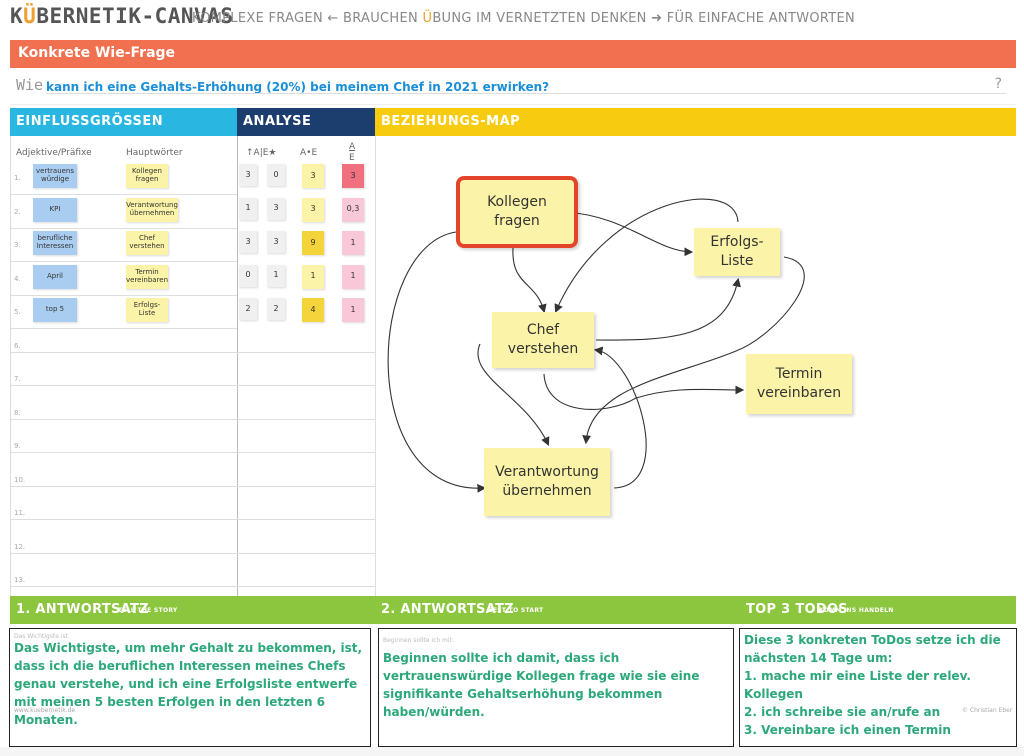 This screenshot has height=756, width=1024. Describe the element at coordinates (668, 309) in the screenshot. I see `arrow-chef-erfolg` at that location.